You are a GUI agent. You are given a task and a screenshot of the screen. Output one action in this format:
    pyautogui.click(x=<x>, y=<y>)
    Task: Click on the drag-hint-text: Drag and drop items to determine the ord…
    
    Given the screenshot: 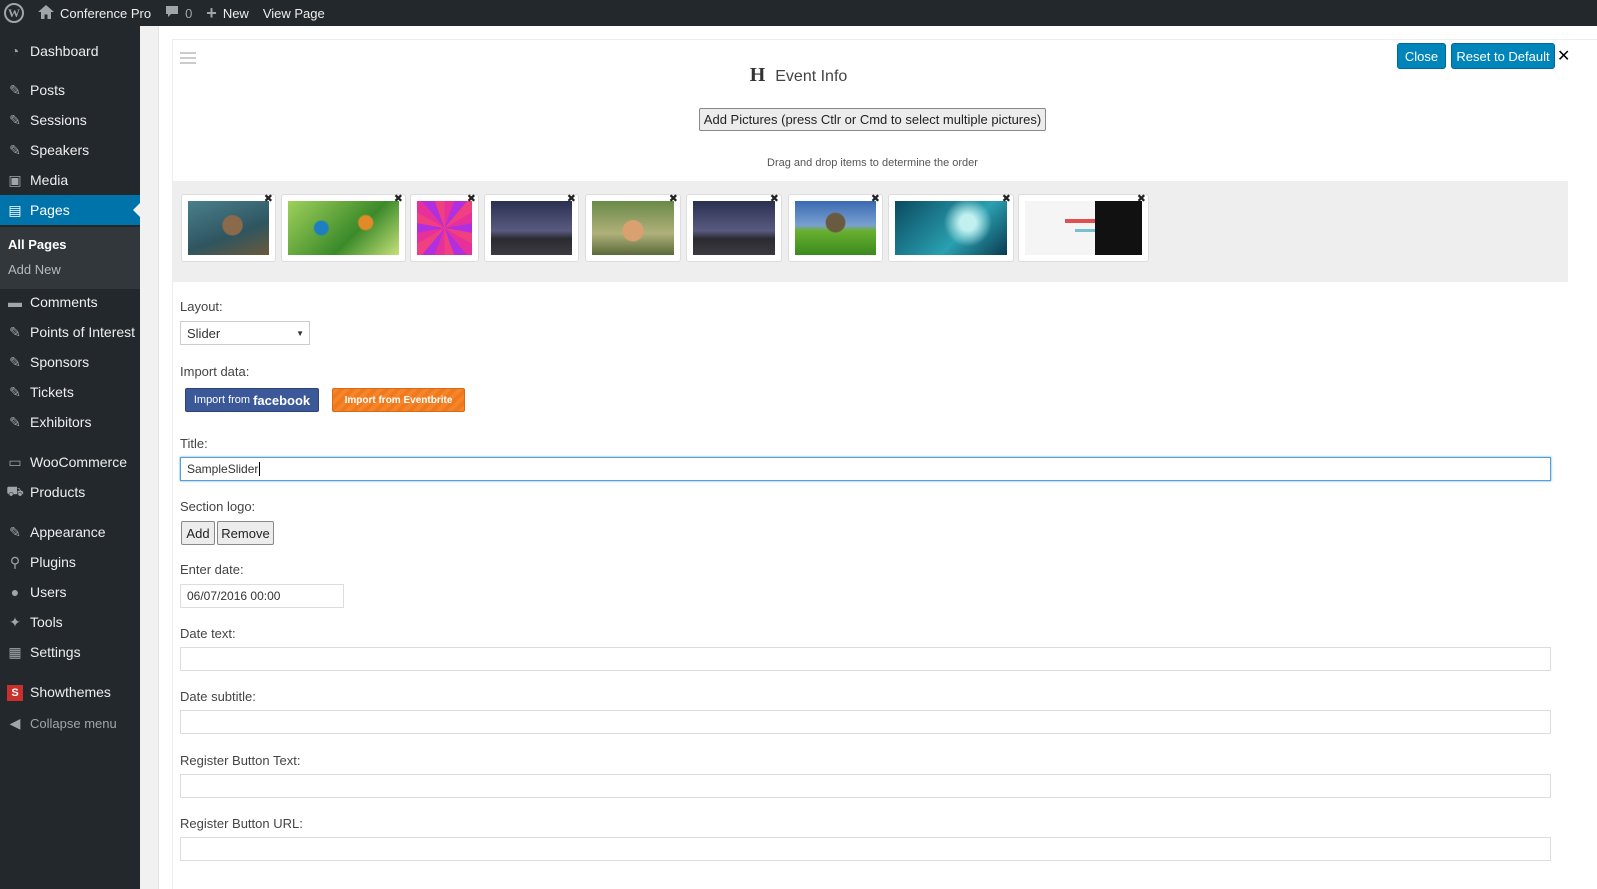 What is the action you would take?
    pyautogui.click(x=872, y=163)
    